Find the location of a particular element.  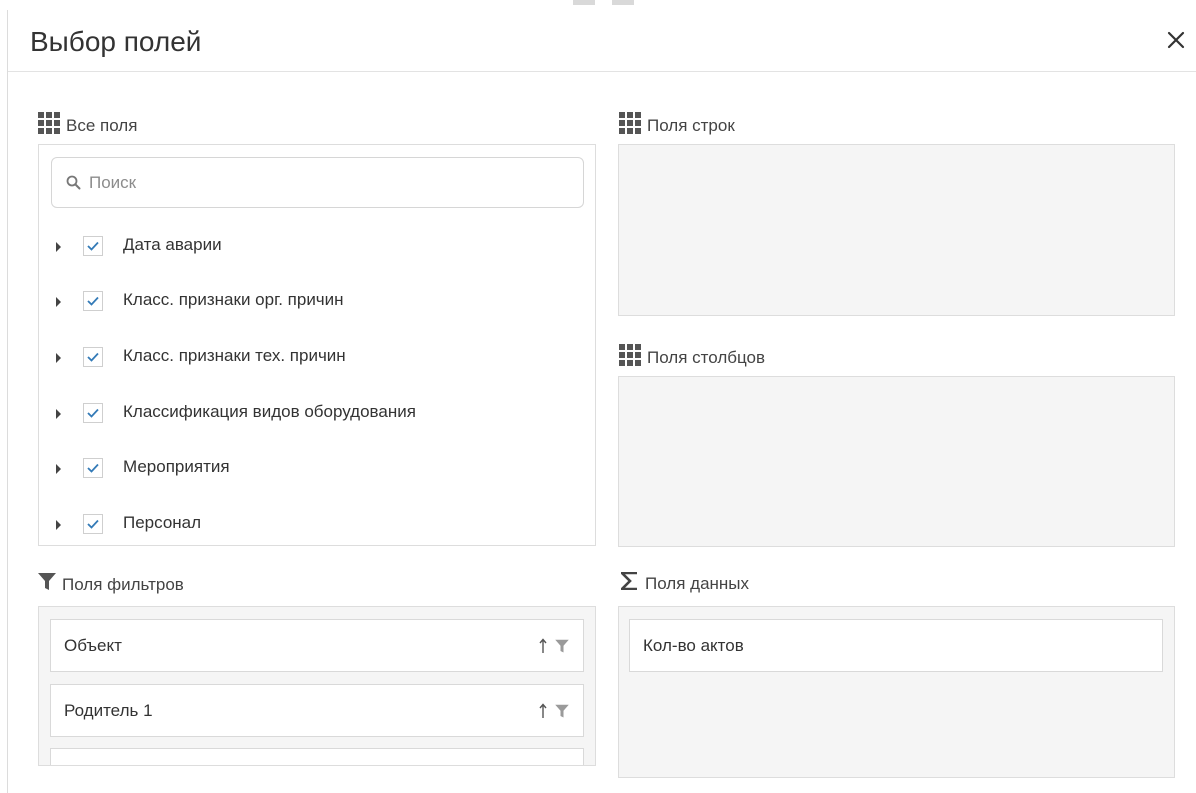

dialog-header: Выбор полей is located at coordinates (602, 41).